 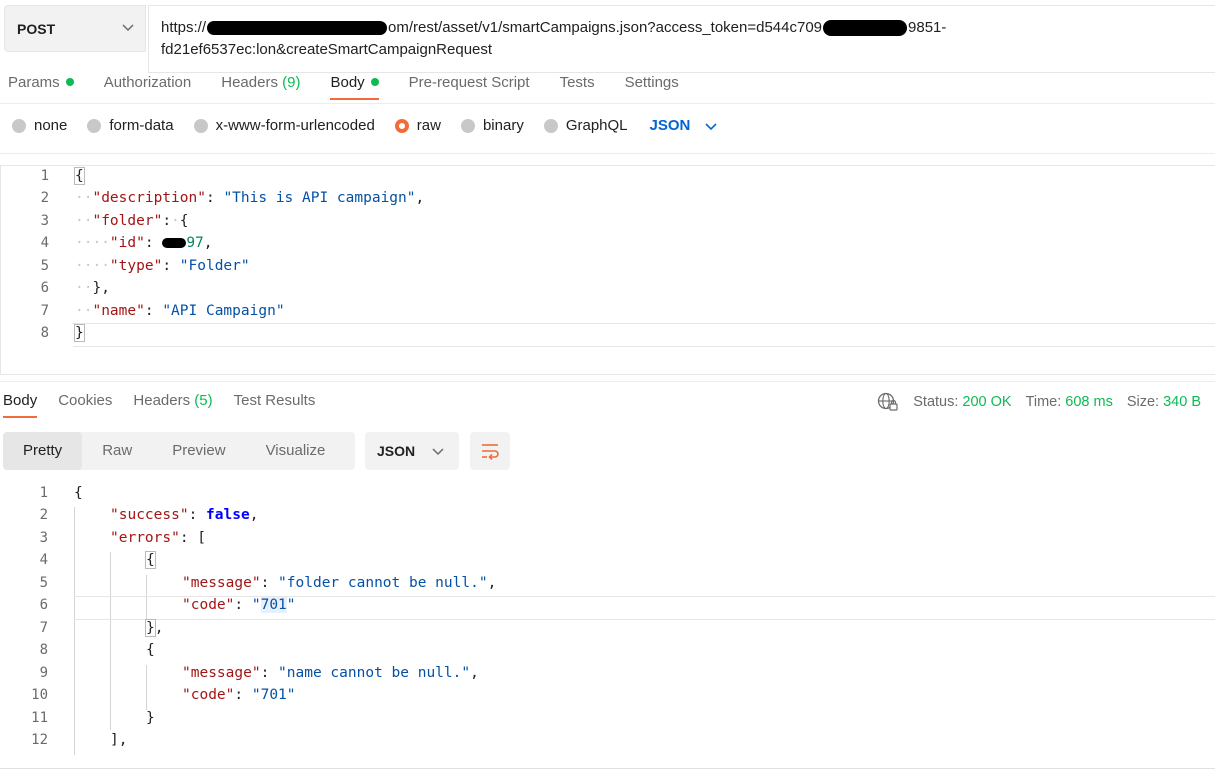 What do you see at coordinates (43, 451) in the screenshot?
I see `format-pretty: Pretty` at bounding box center [43, 451].